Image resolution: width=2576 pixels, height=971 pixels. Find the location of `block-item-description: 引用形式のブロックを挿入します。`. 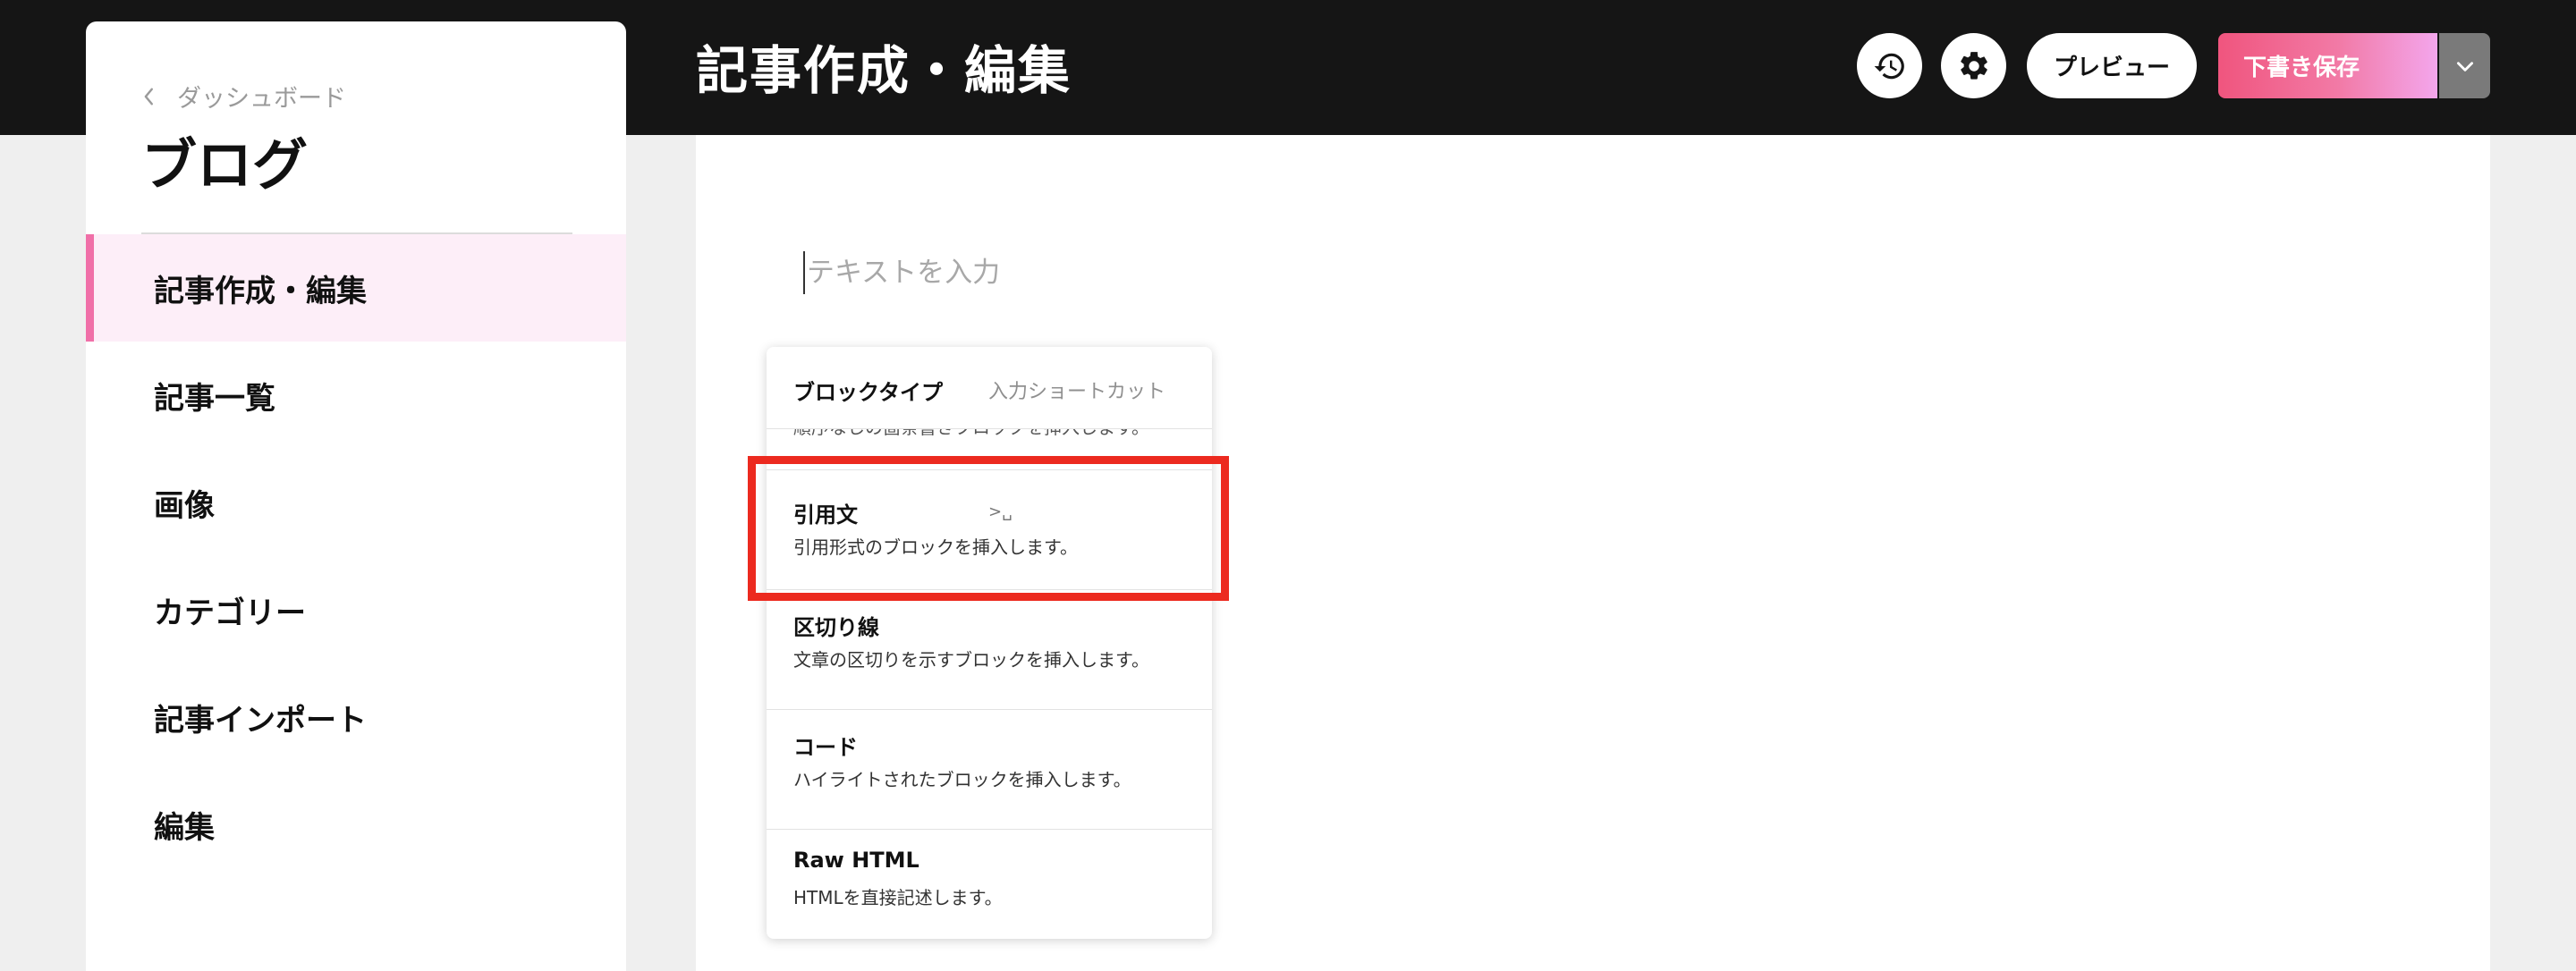

block-item-description: 引用形式のブロックを挿入します。 is located at coordinates (935, 547).